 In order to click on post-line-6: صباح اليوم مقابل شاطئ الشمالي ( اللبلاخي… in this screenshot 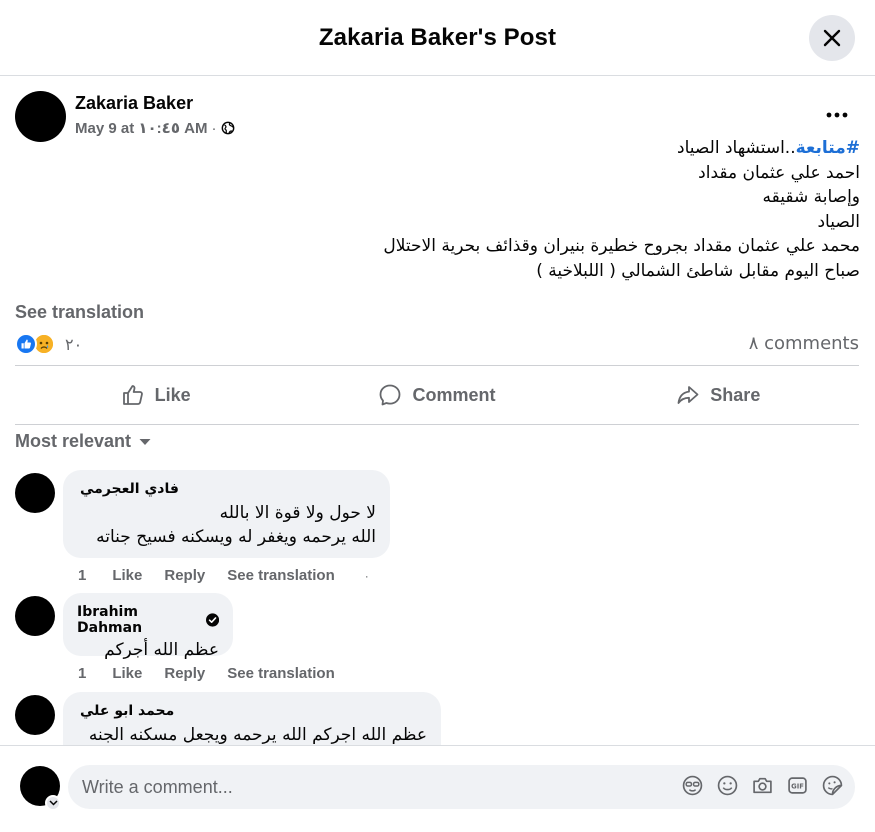, I will do `click(698, 270)`.